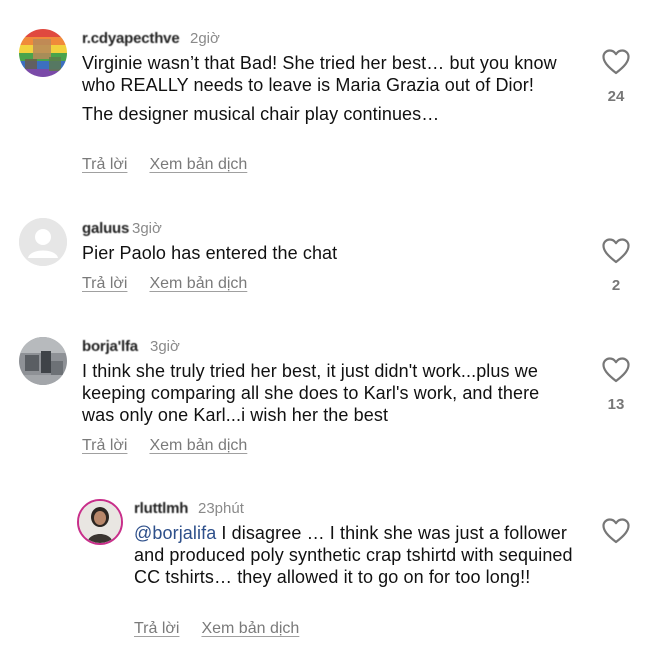 The image size is (660, 672). Describe the element at coordinates (221, 508) in the screenshot. I see `comment-timestamp: 23phút` at that location.